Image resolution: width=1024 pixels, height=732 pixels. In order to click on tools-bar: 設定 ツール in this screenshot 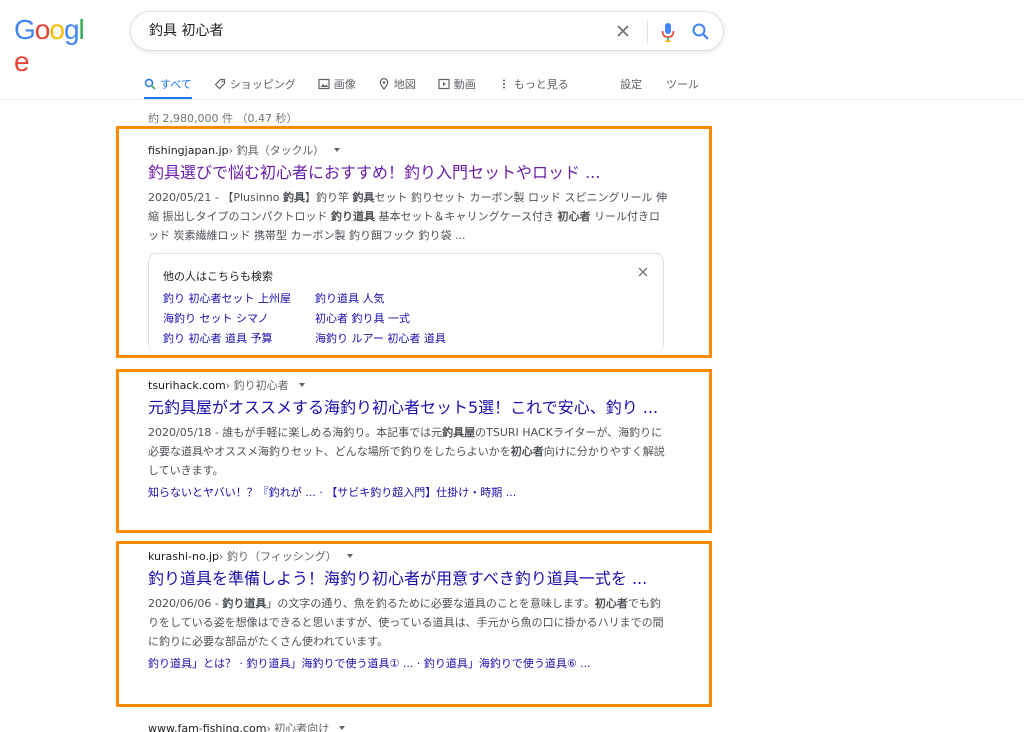, I will do `click(659, 84)`.